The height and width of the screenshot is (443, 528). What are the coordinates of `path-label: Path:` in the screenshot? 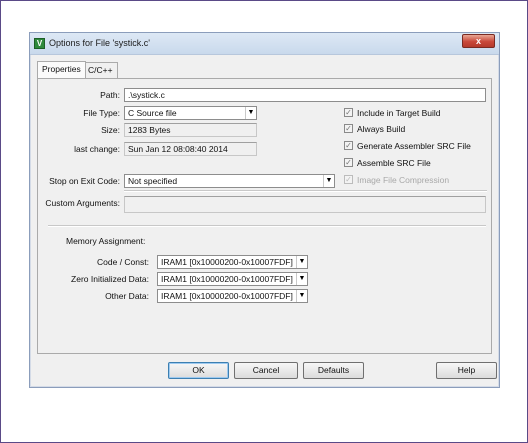 It's located at (110, 95).